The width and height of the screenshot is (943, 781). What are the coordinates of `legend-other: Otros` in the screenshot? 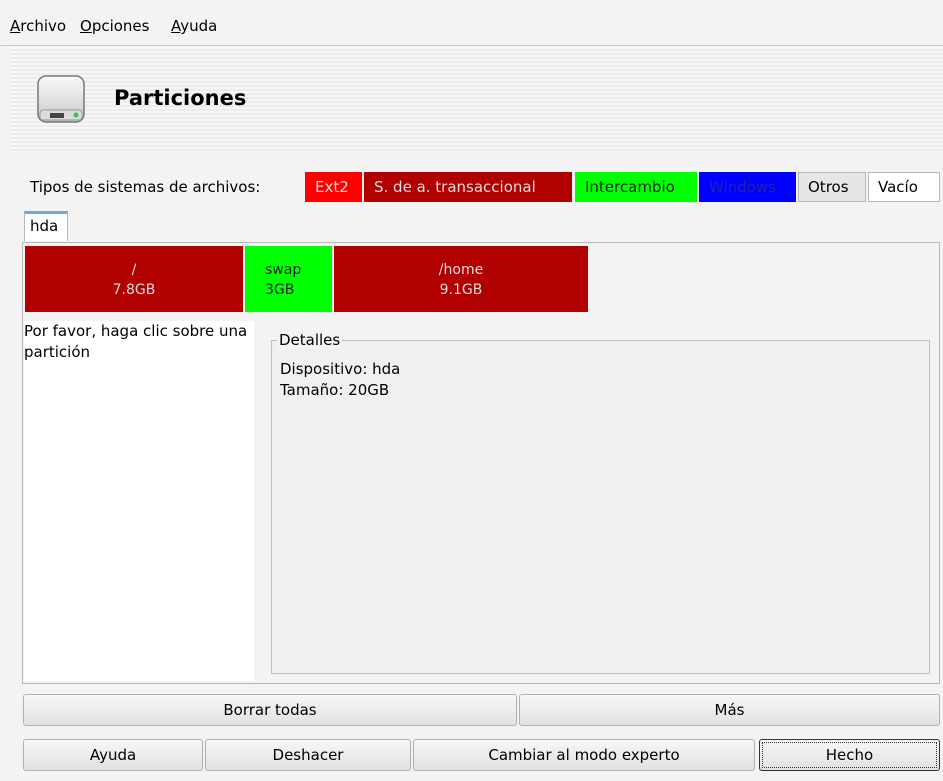 It's located at (832, 187).